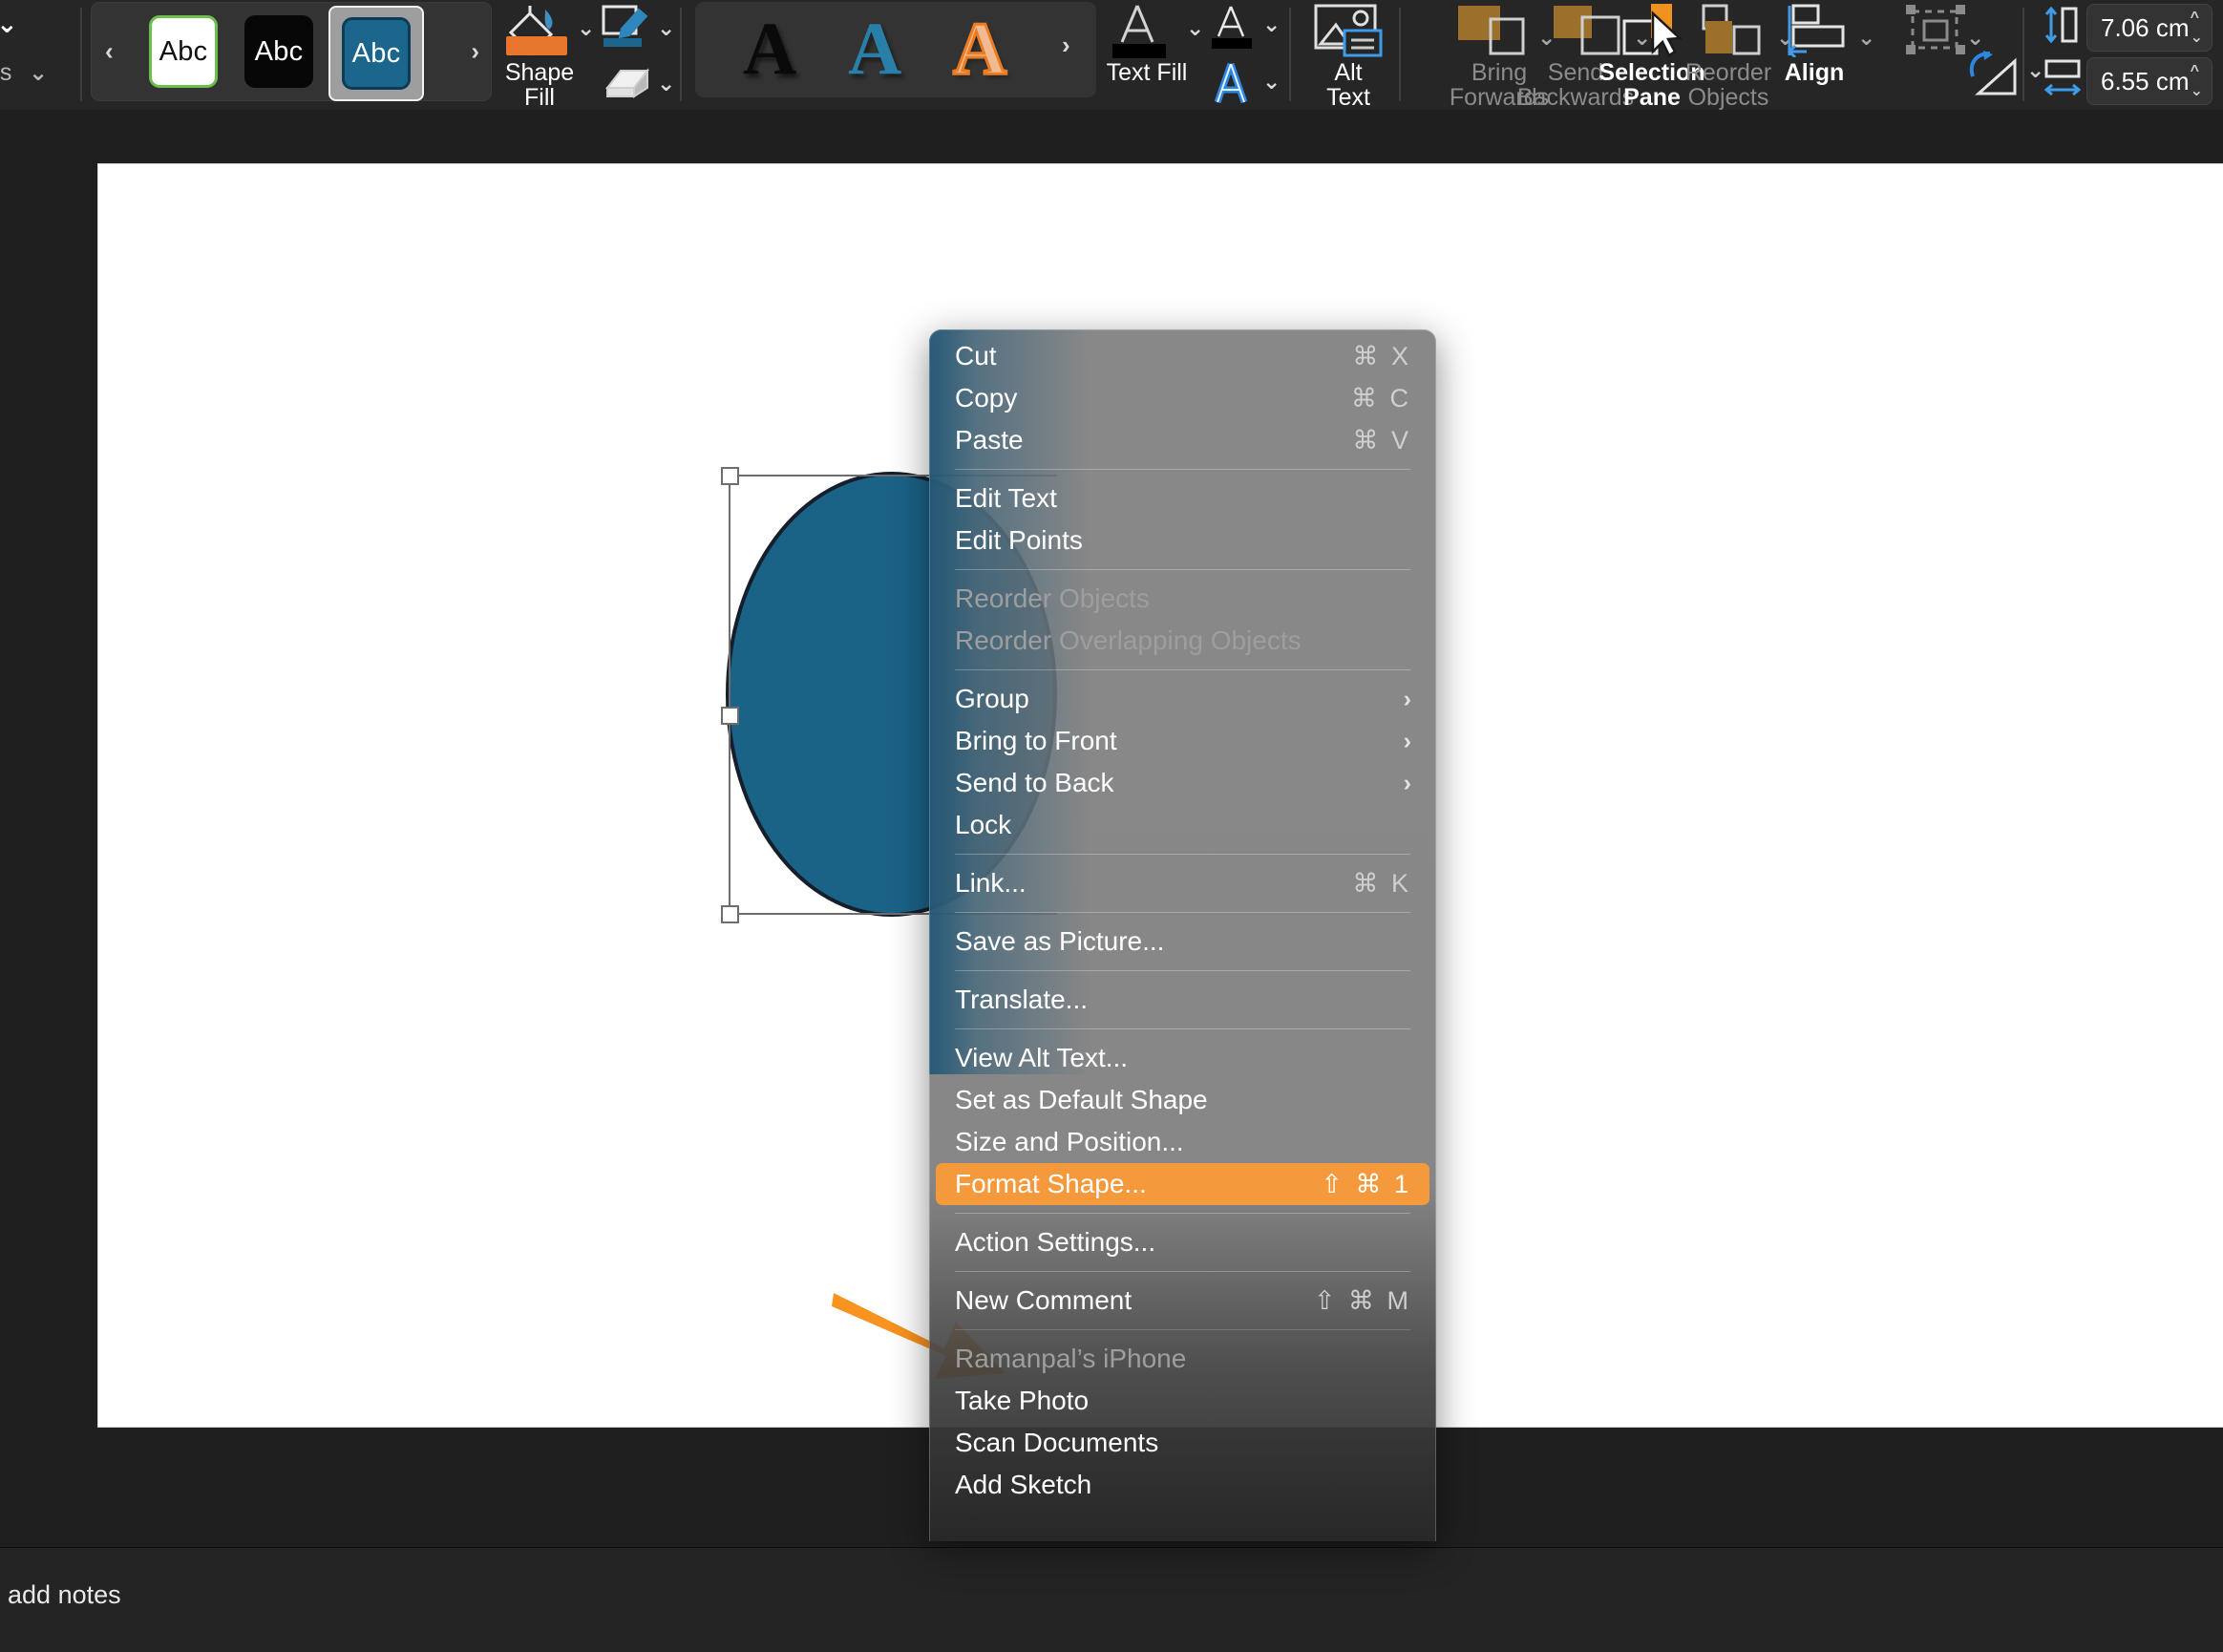 The height and width of the screenshot is (1652, 2223). What do you see at coordinates (109, 52) in the screenshot?
I see `gallery-prev-icon: ‹` at bounding box center [109, 52].